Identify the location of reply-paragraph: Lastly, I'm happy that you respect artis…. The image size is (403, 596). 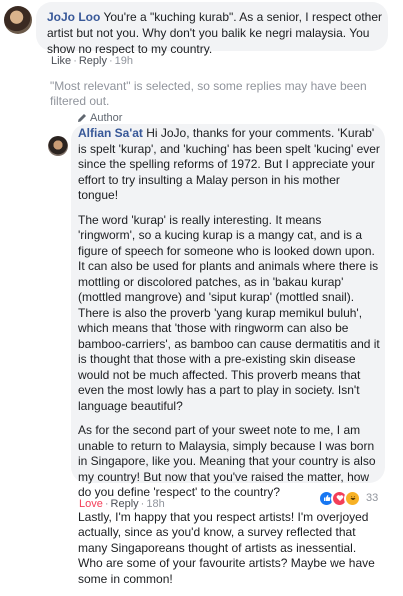
(226, 547).